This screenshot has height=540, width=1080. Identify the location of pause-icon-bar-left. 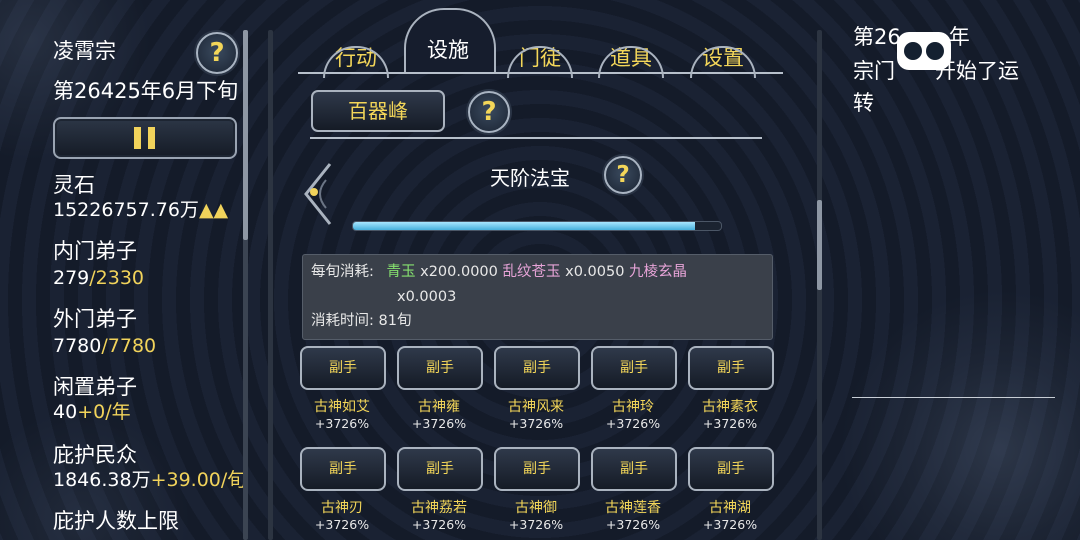
(137, 138).